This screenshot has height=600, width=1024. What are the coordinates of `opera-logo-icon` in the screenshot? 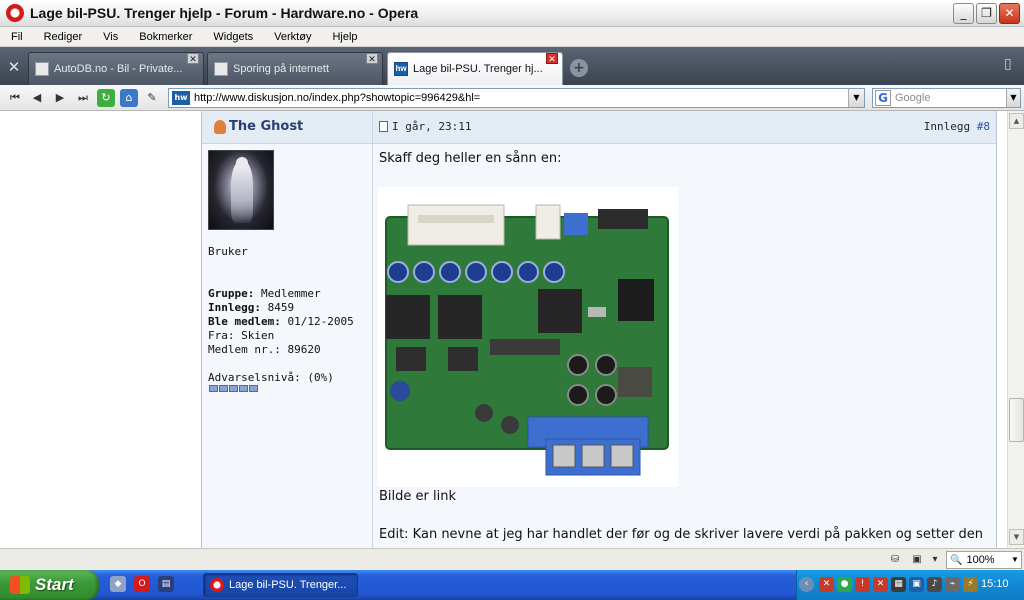 It's located at (15, 13).